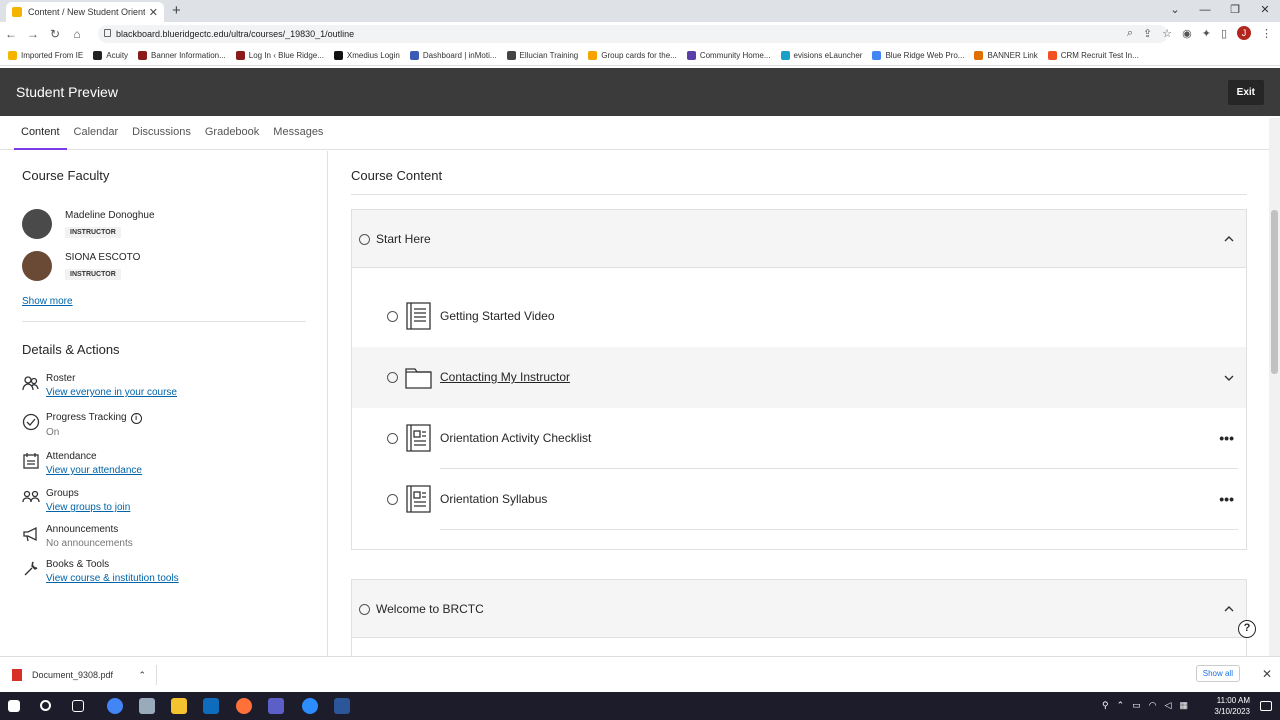 This screenshot has height=720, width=1280. I want to click on info-icon: i, so click(136, 418).